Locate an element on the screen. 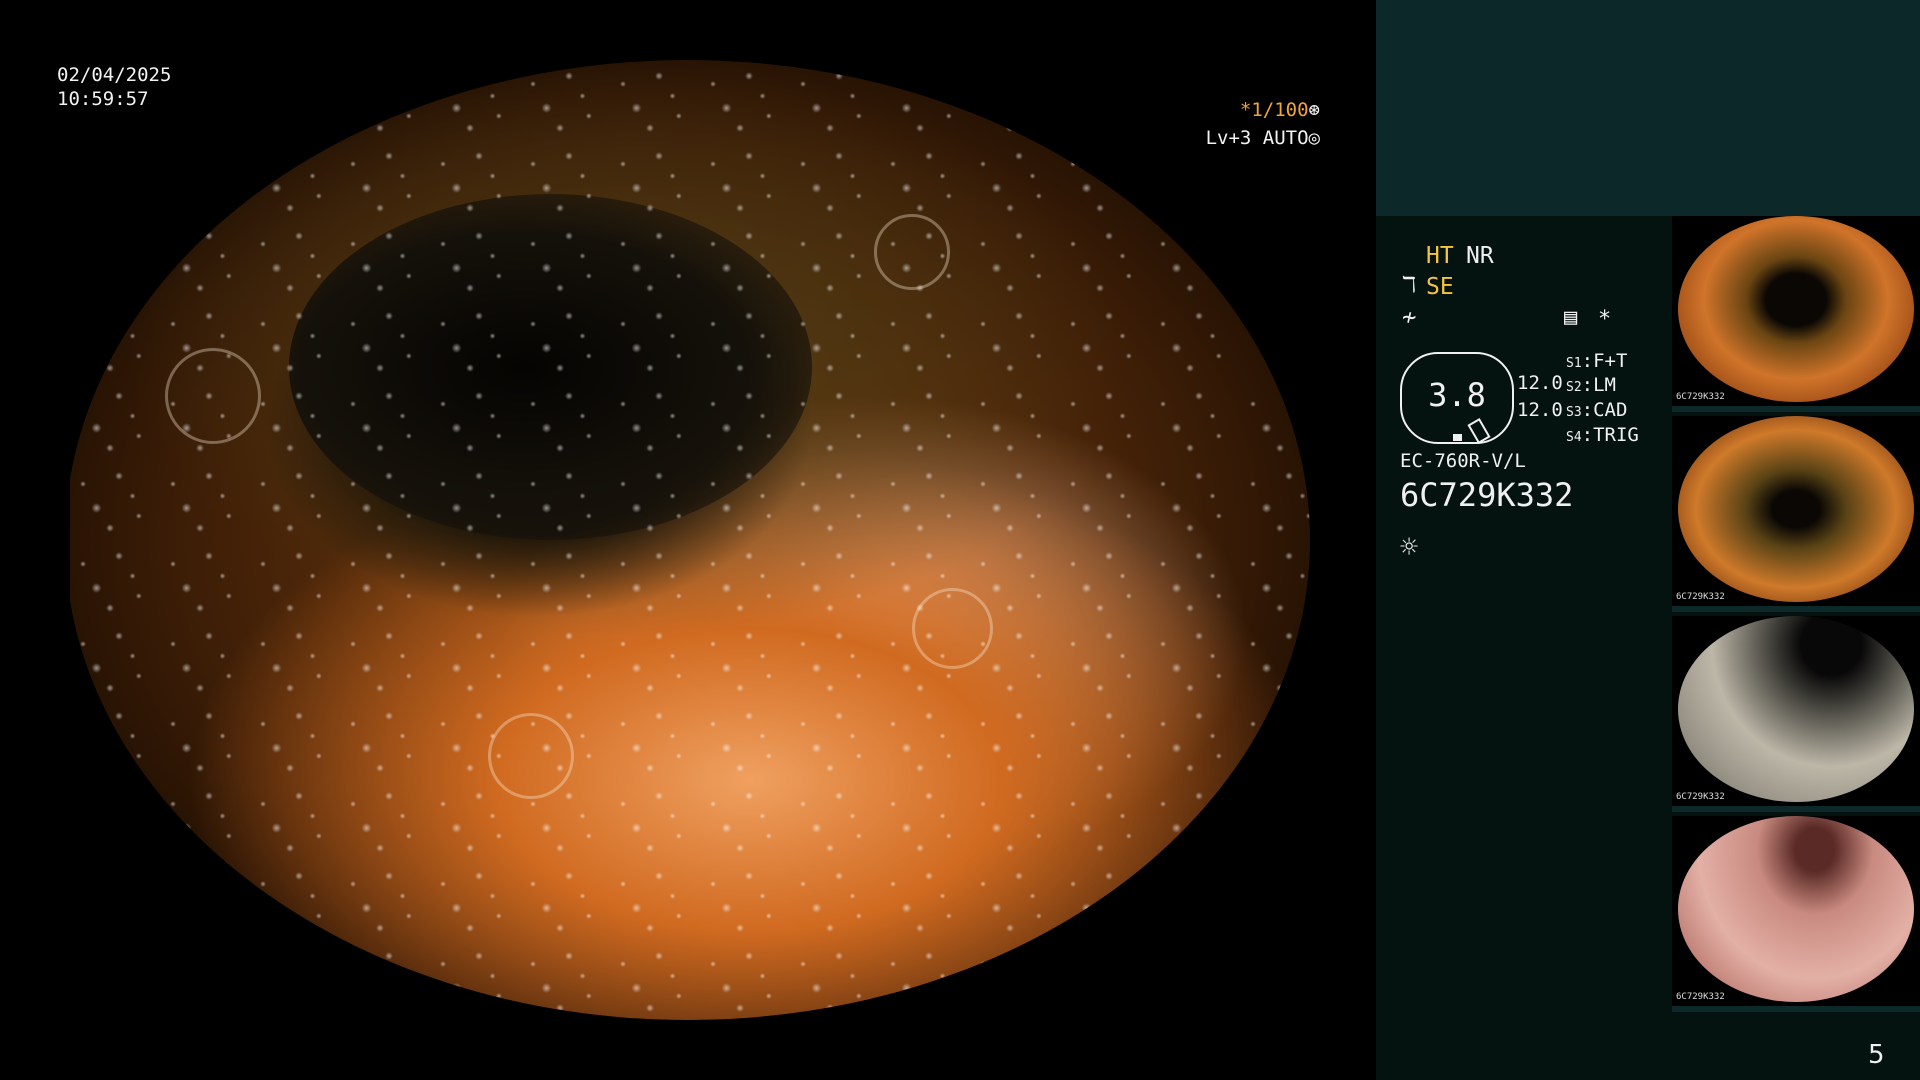  switch-value: LM is located at coordinates (1604, 385).